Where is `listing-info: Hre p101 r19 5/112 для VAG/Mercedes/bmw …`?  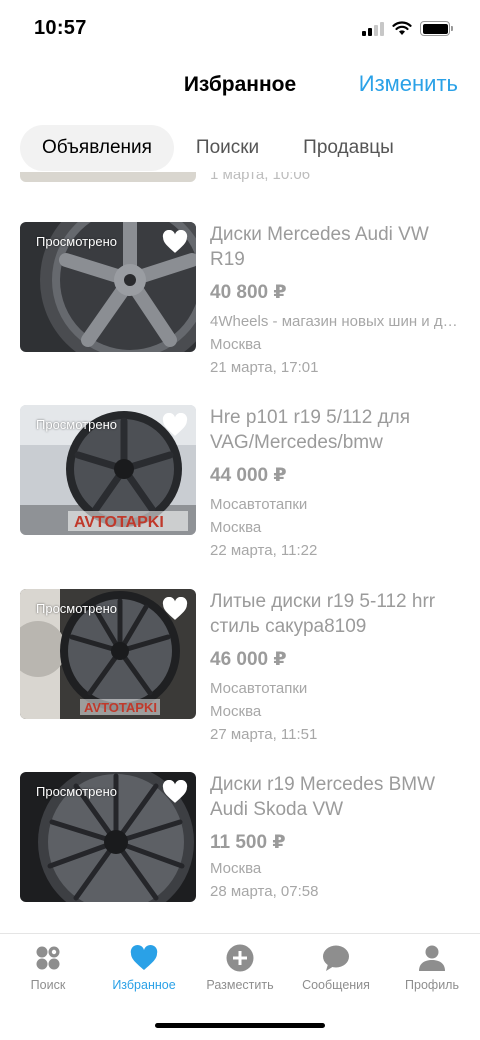
listing-info: Hre p101 r19 5/112 для VAG/Mercedes/bmw … is located at coordinates (337, 482).